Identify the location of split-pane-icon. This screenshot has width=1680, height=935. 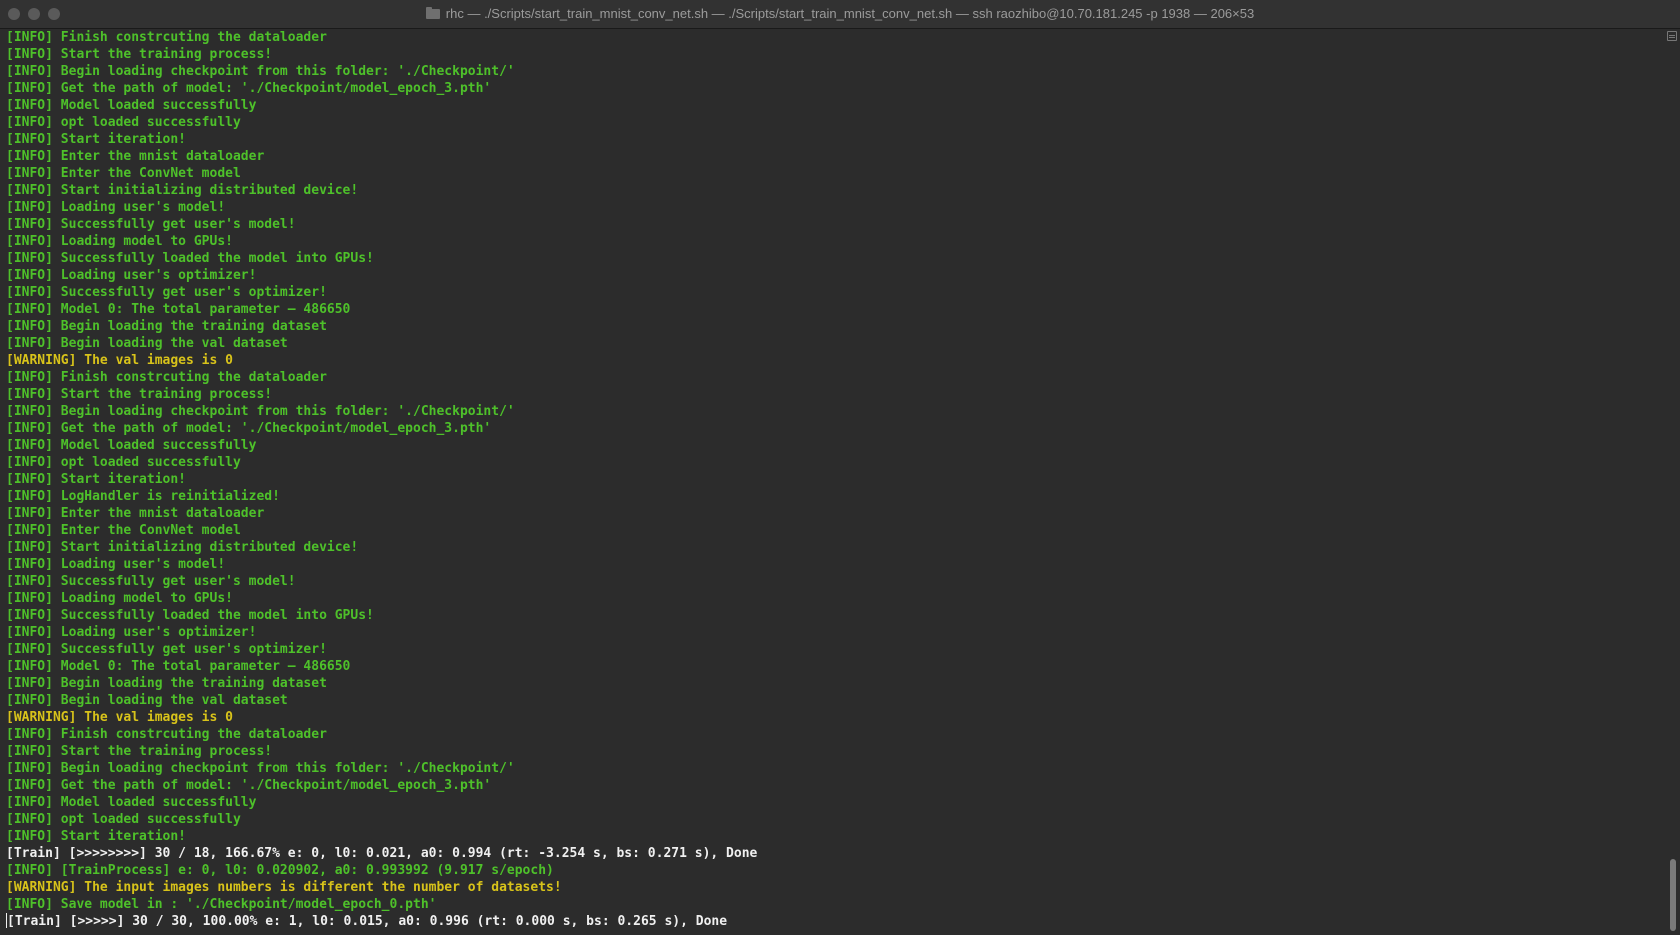
(1672, 36).